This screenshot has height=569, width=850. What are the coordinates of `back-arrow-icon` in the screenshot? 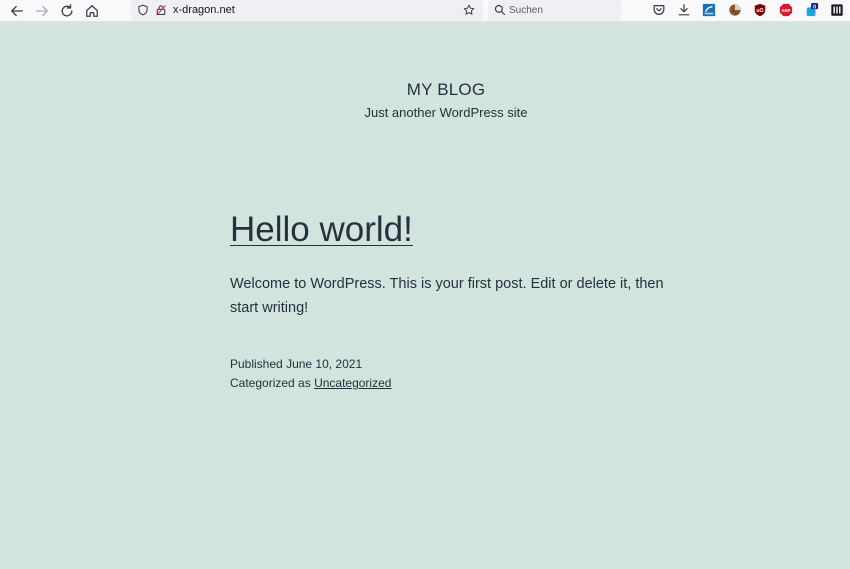 It's located at (17, 11).